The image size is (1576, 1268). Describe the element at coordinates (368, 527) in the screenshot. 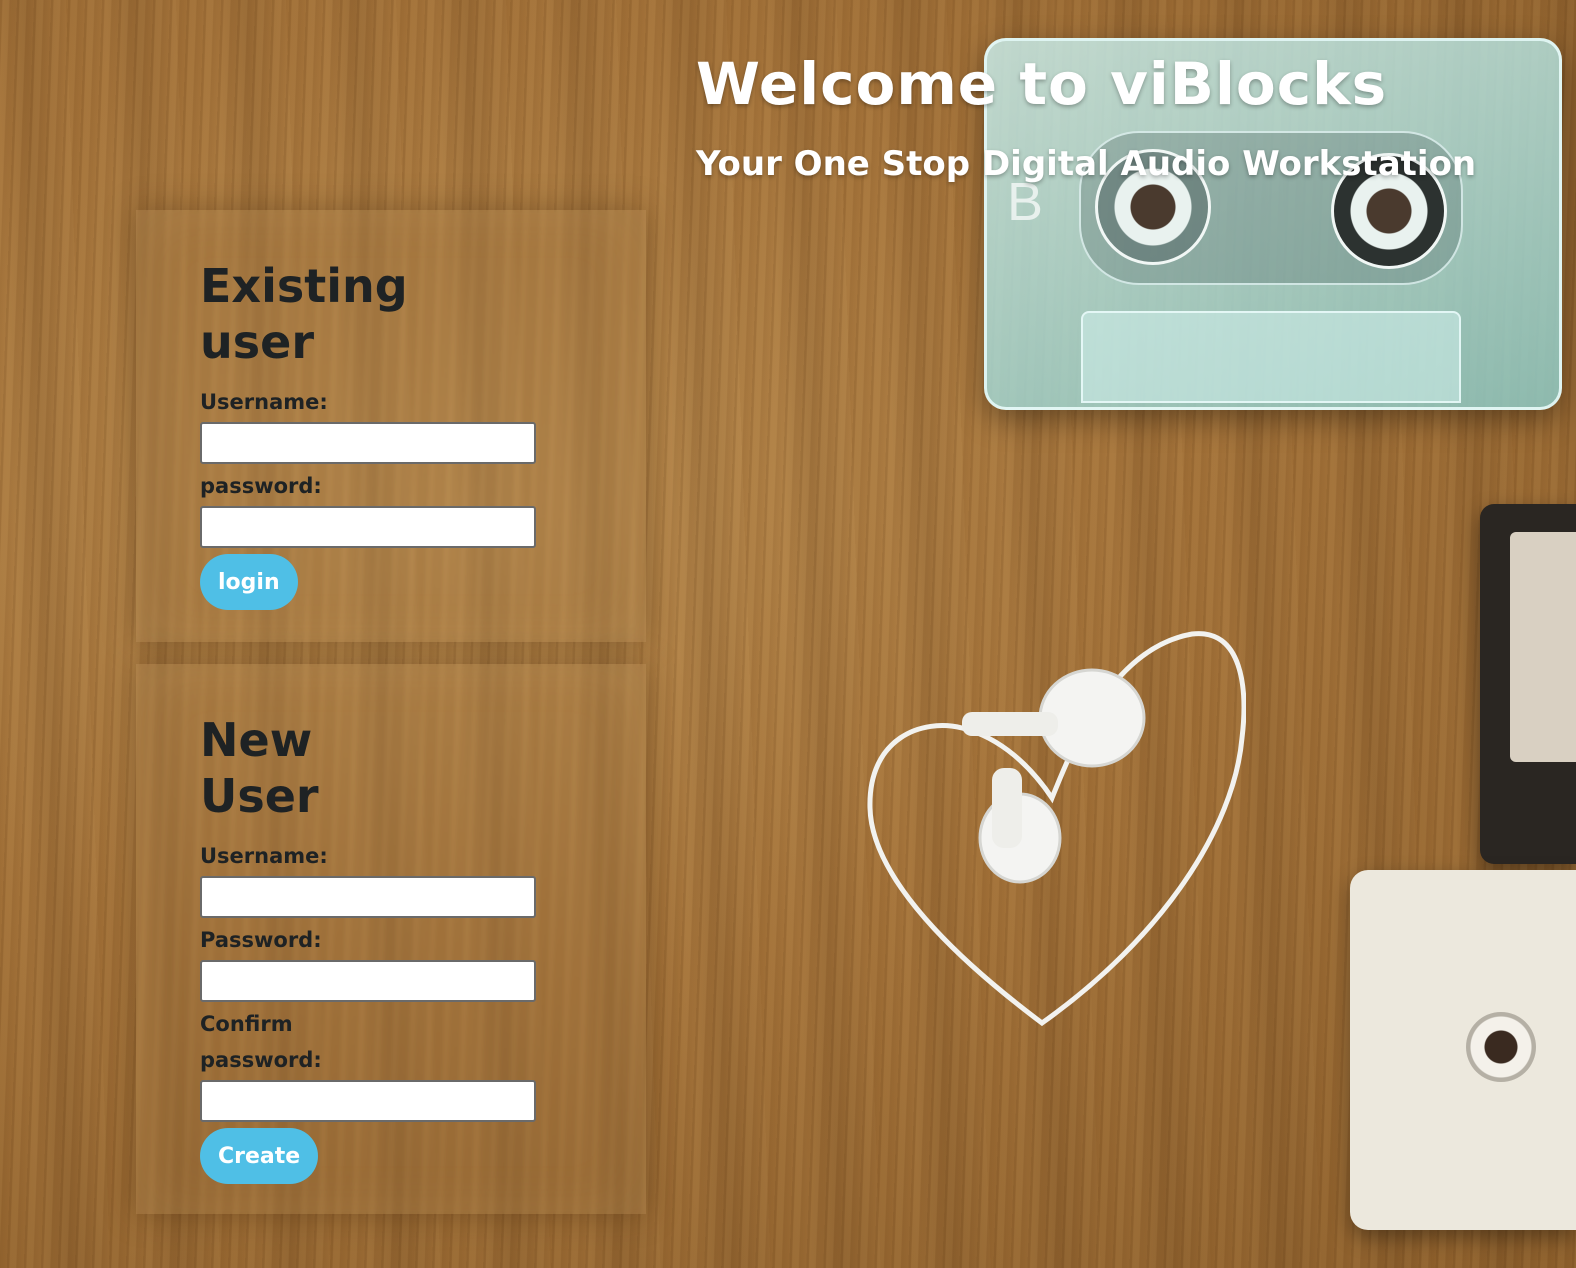

I see `login-password-input` at that location.